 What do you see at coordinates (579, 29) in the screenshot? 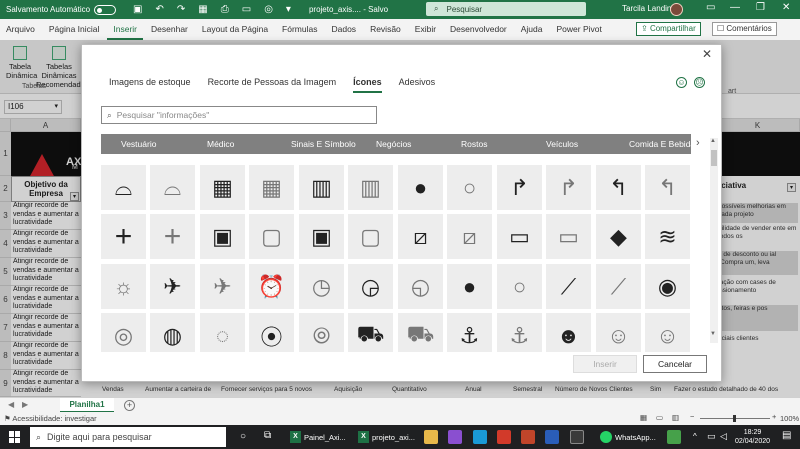
I see `tab-power-pivot: Power Pivot` at bounding box center [579, 29].